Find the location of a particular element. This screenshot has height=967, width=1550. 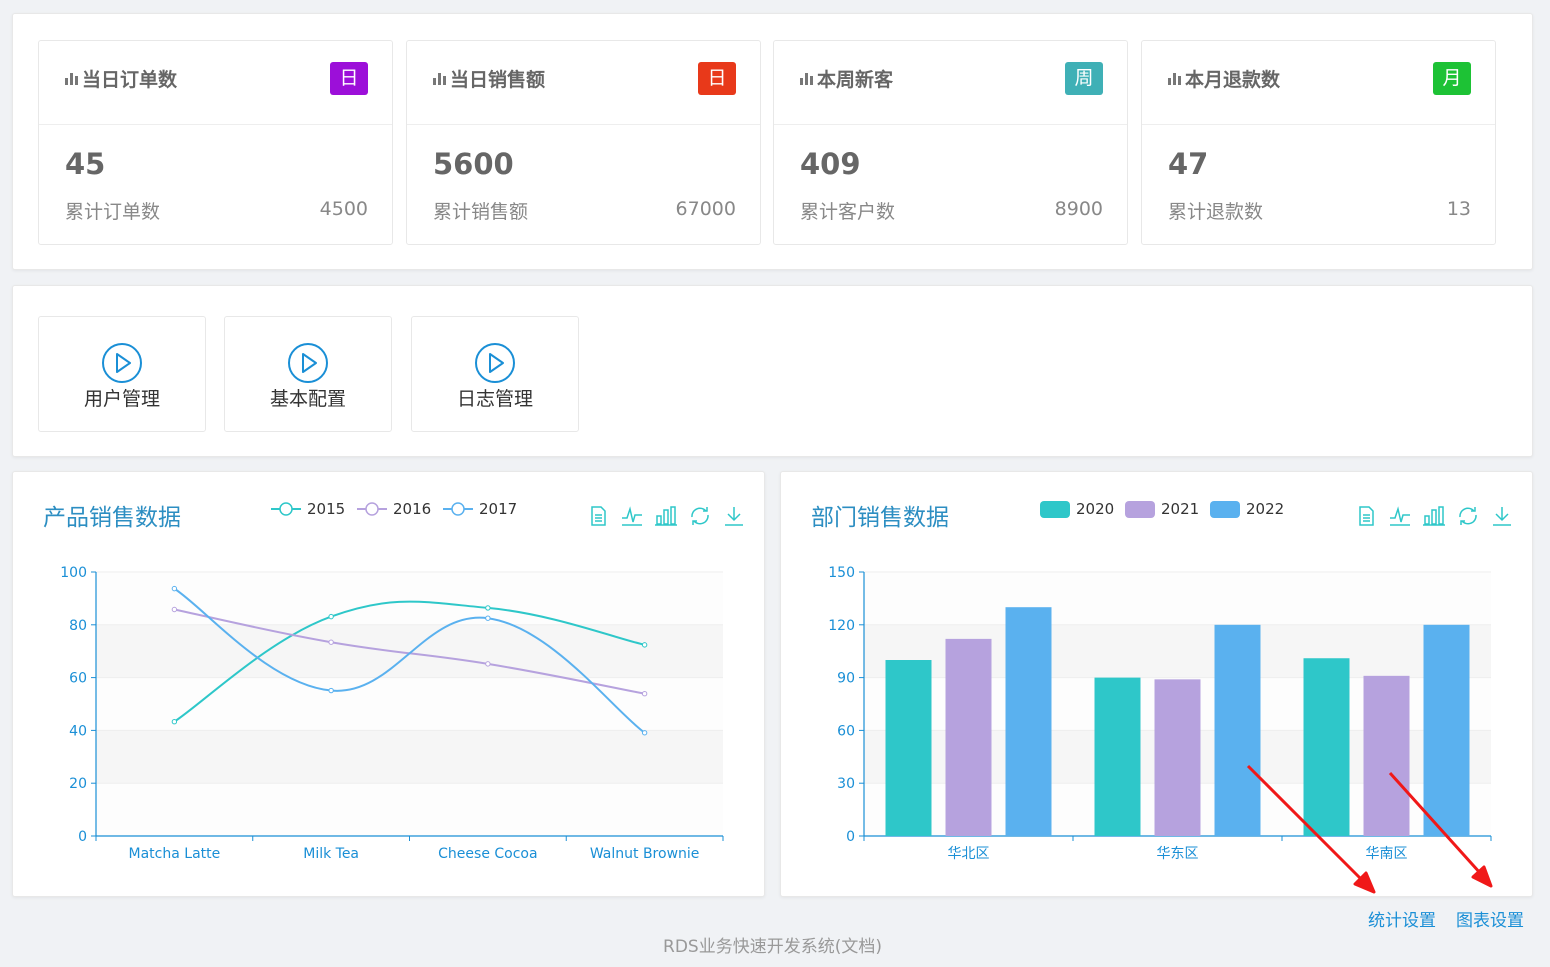

legend-label: 2020 is located at coordinates (1095, 509).